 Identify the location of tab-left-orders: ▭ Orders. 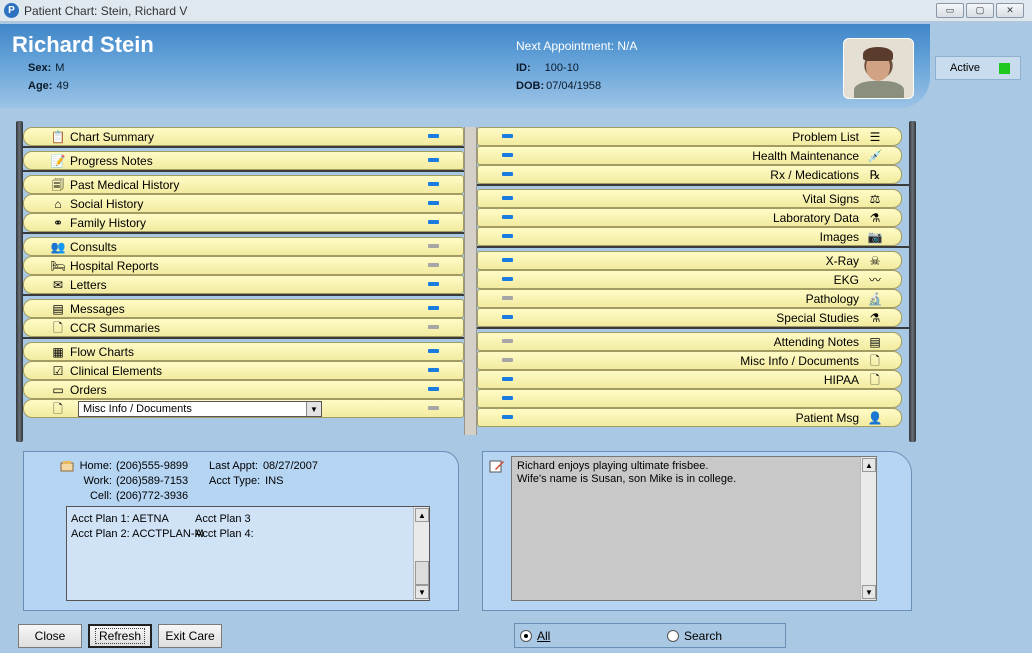
(243, 389).